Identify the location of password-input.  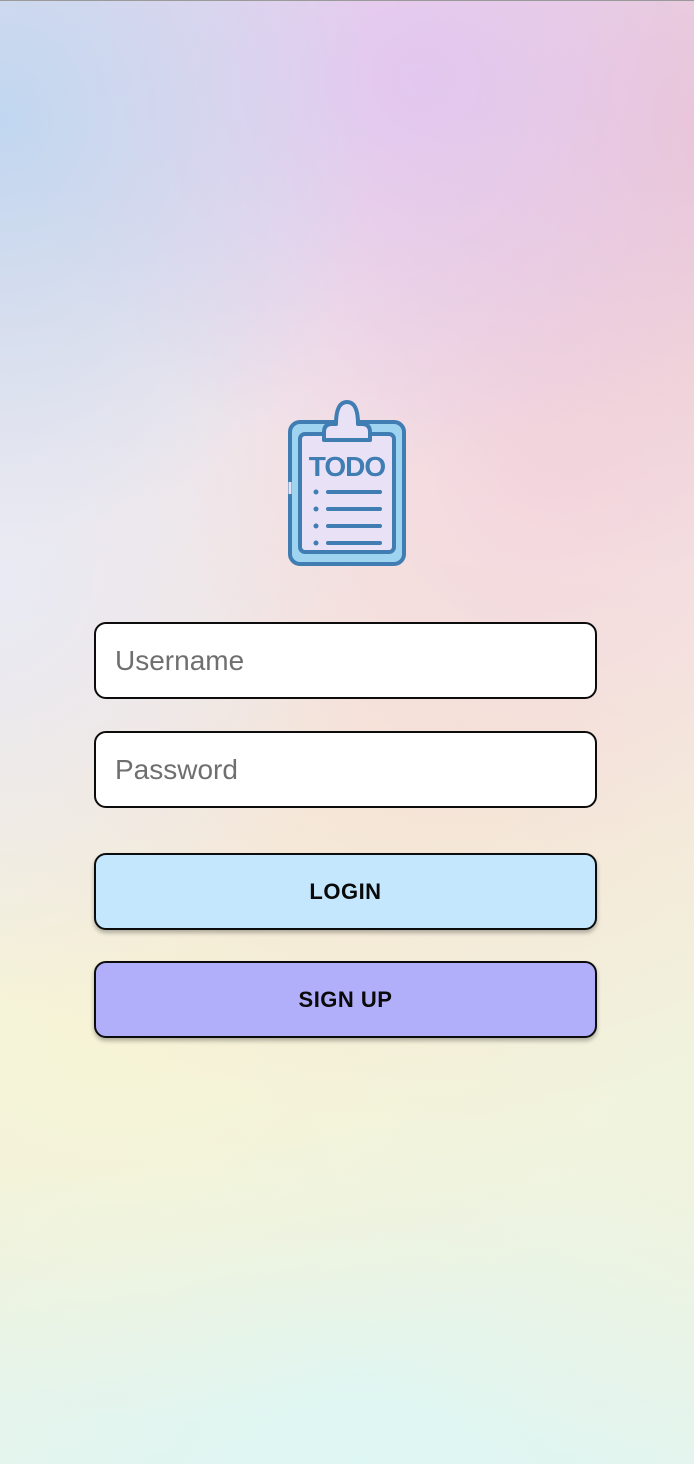
(345, 769).